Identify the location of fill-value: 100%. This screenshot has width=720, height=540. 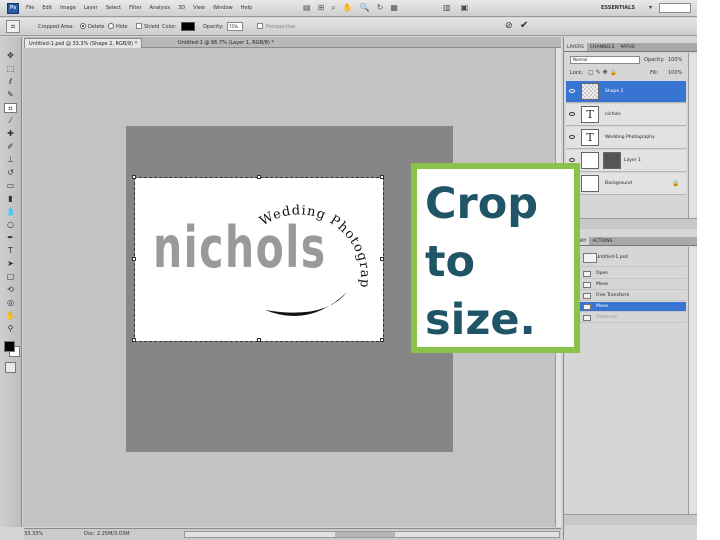
(675, 73).